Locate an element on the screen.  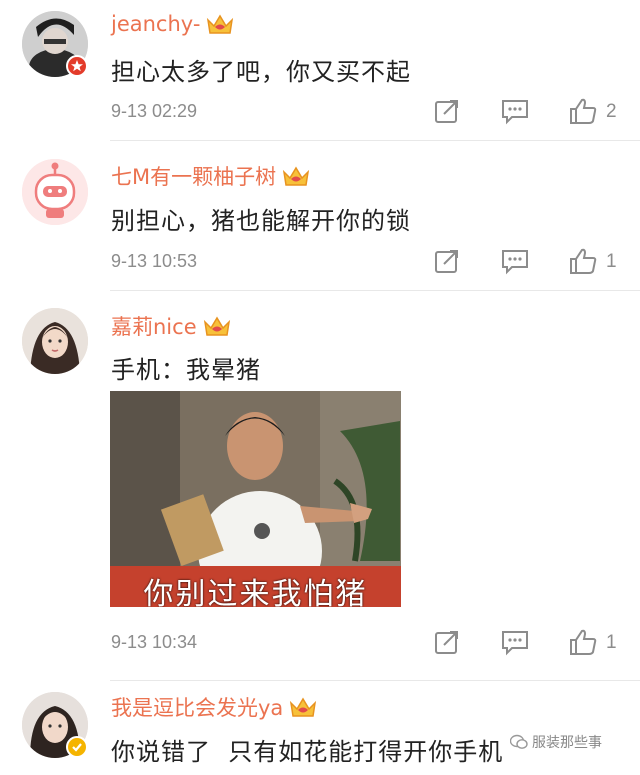
timestamp: 9-13 10:53 is located at coordinates (154, 261).